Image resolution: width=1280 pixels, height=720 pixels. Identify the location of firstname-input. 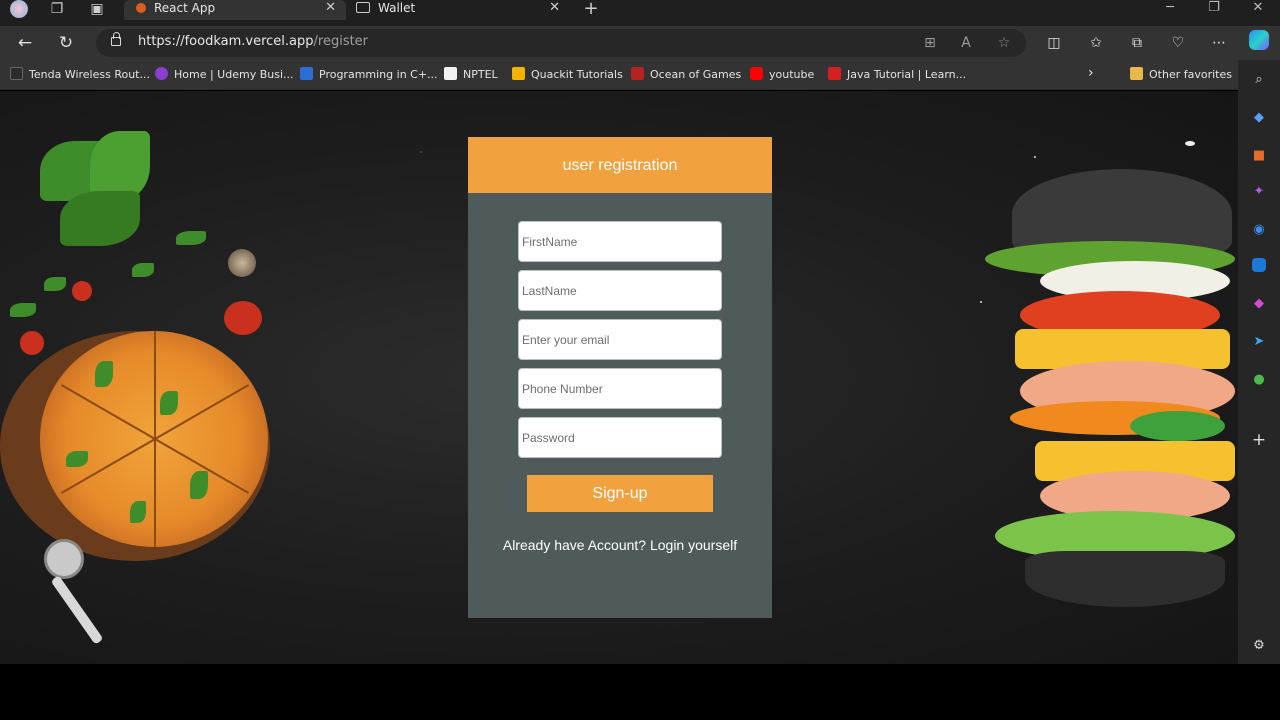
(620, 241).